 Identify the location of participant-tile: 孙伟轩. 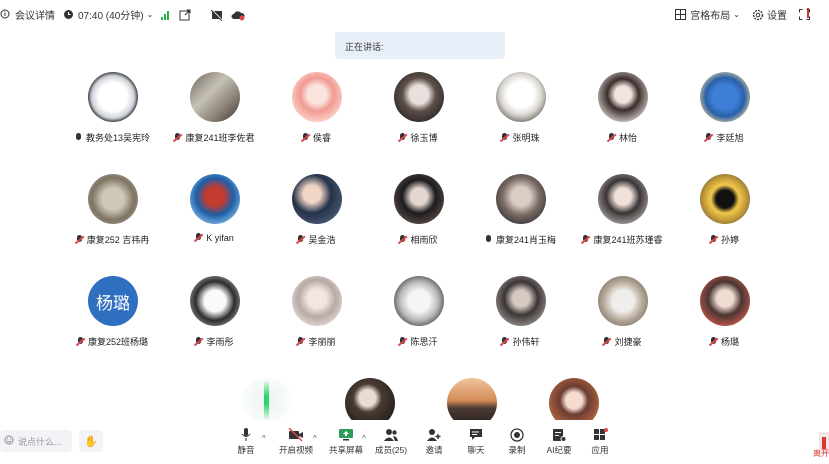
(520, 321).